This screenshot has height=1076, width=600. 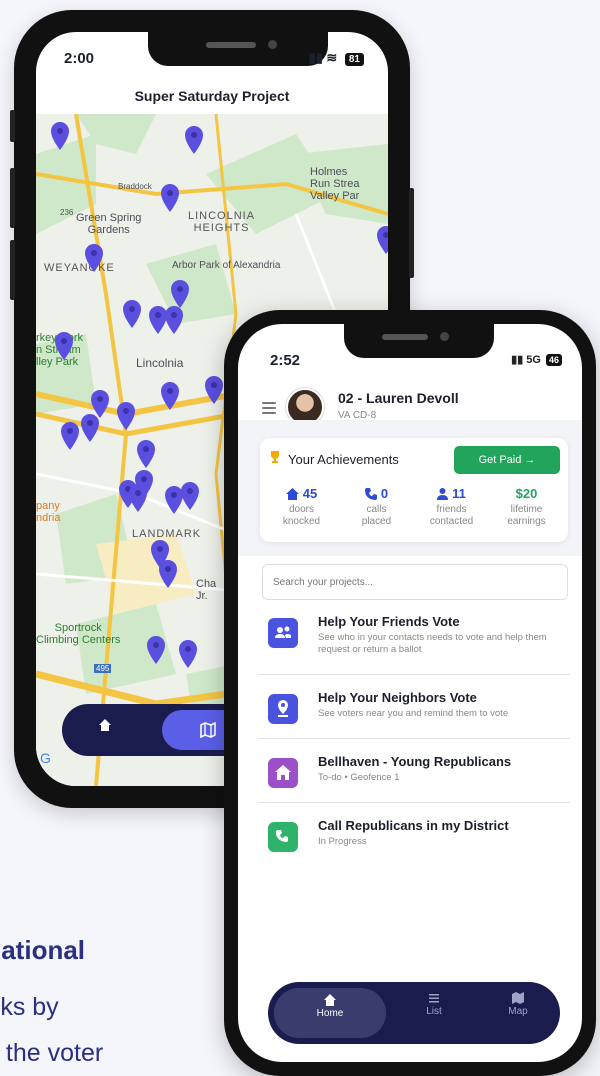 What do you see at coordinates (335, 184) in the screenshot?
I see `map-label: Holmes Run Strea Valley Par` at bounding box center [335, 184].